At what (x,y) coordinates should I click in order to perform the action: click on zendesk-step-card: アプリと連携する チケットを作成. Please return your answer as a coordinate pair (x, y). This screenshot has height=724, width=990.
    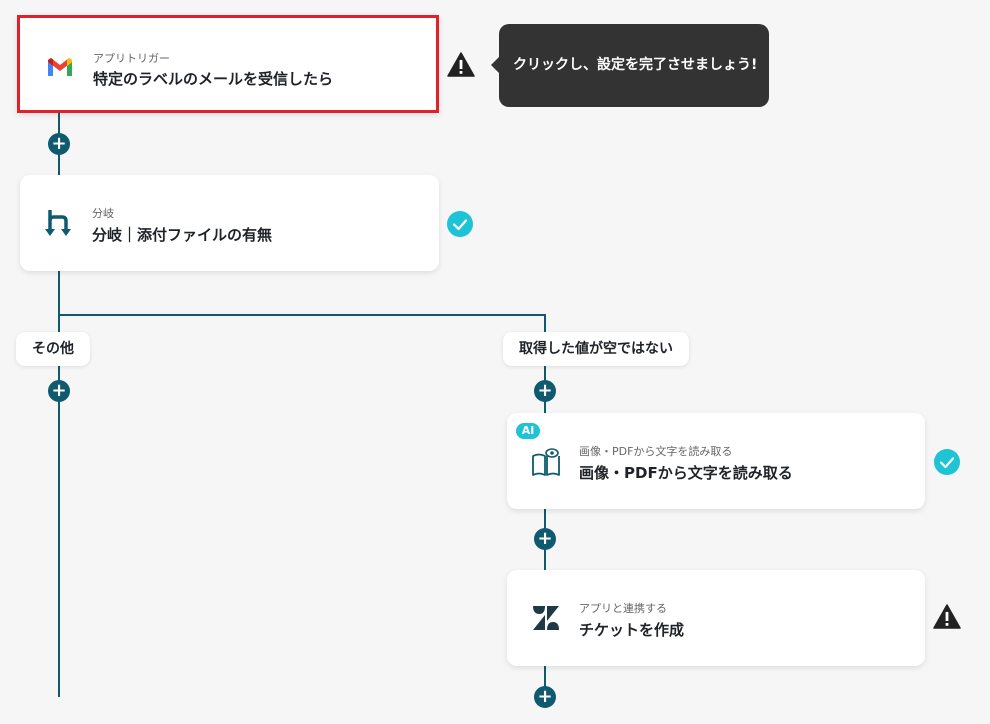
    Looking at the image, I should click on (716, 618).